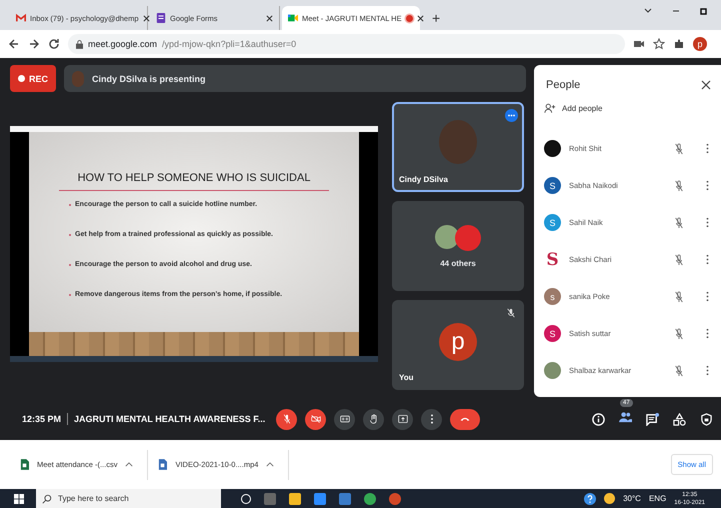 Image resolution: width=721 pixels, height=508 pixels. I want to click on participant-tile: p You, so click(458, 345).